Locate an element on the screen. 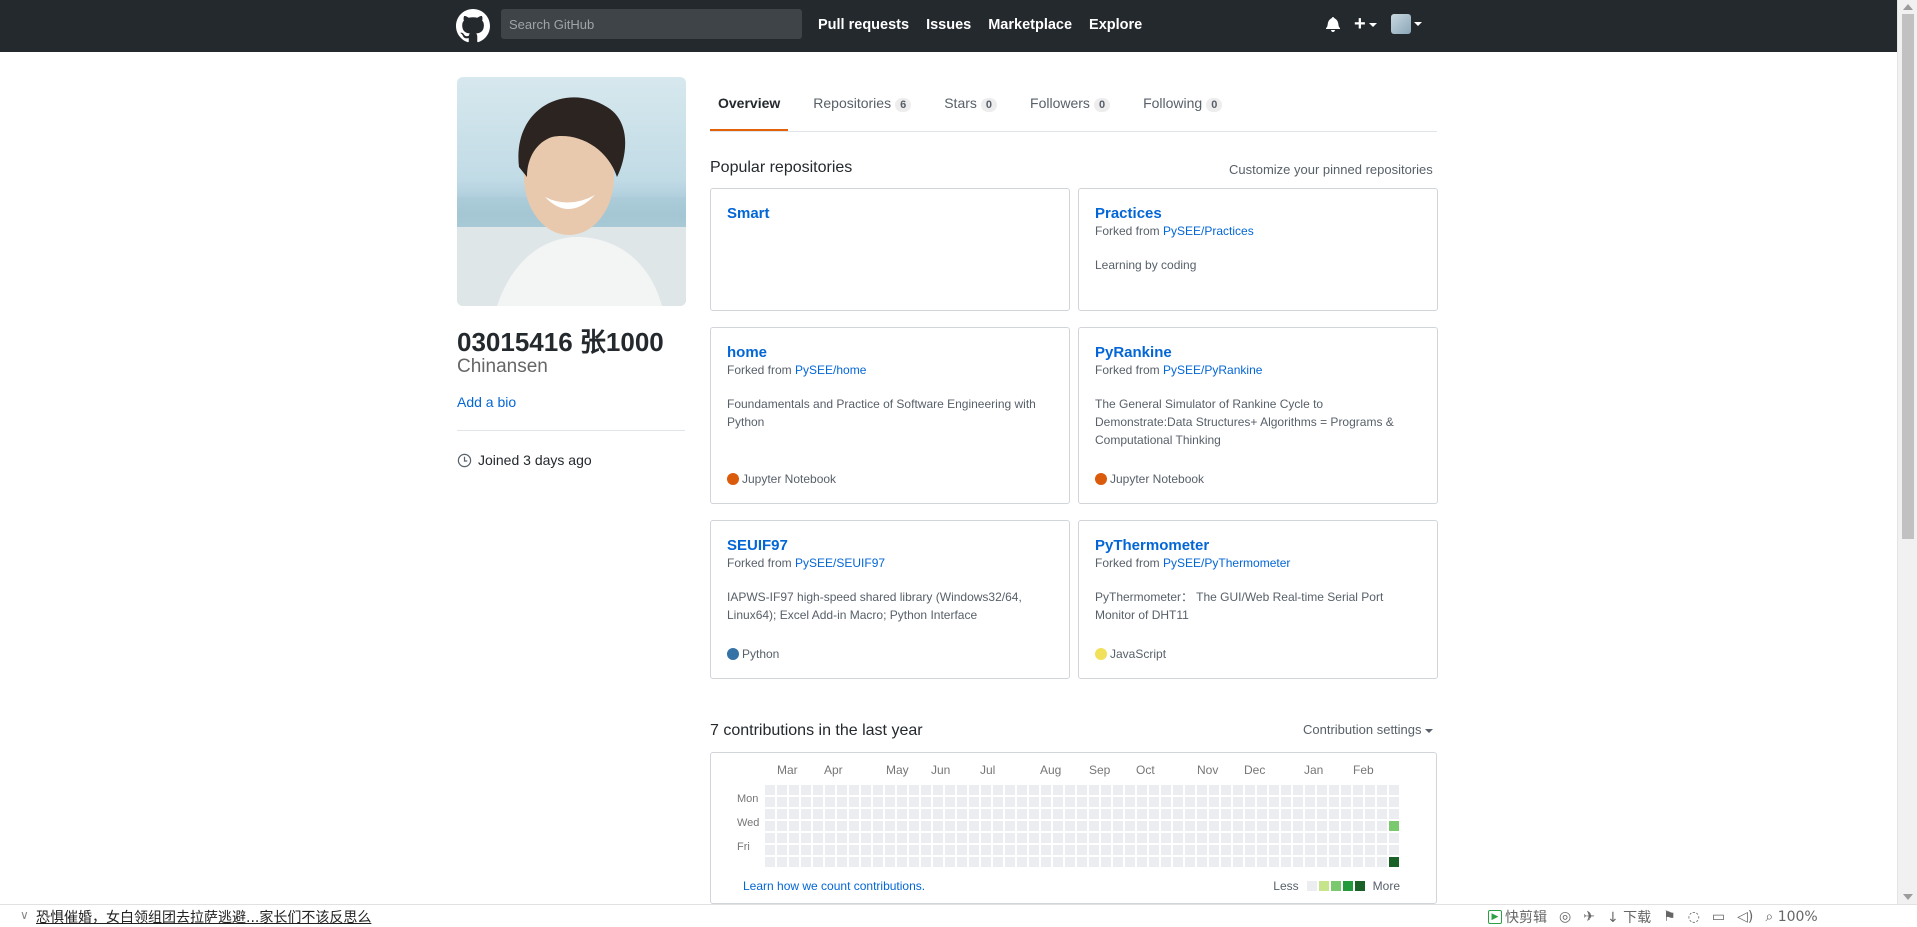 The image size is (1917, 927). zoom-control: ⌕ 100% is located at coordinates (1791, 917).